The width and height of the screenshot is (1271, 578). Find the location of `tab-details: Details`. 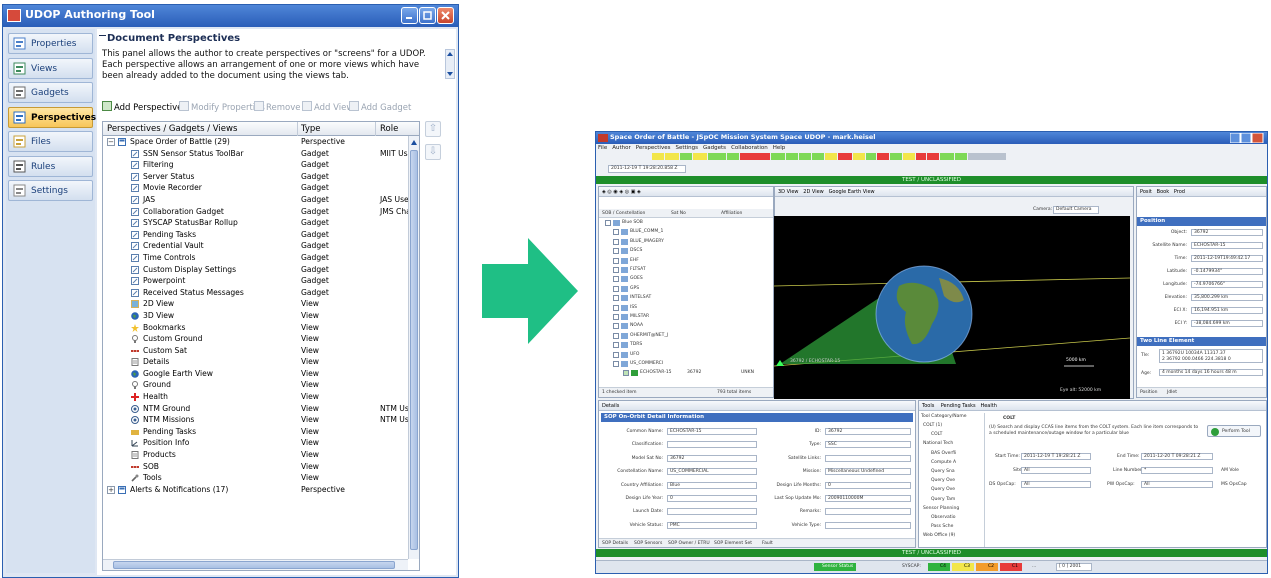

tab-details: Details is located at coordinates (610, 406).